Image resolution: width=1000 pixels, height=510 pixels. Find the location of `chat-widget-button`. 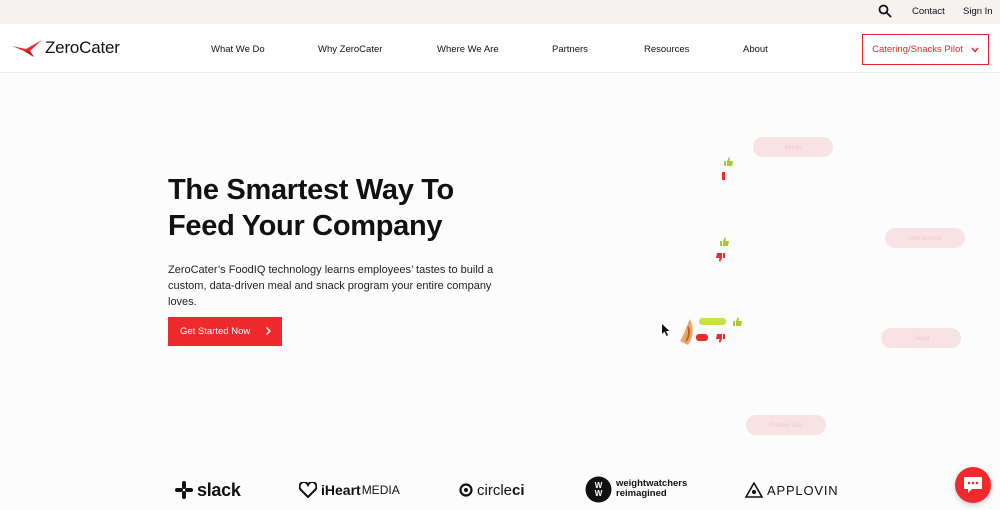

chat-widget-button is located at coordinates (973, 485).